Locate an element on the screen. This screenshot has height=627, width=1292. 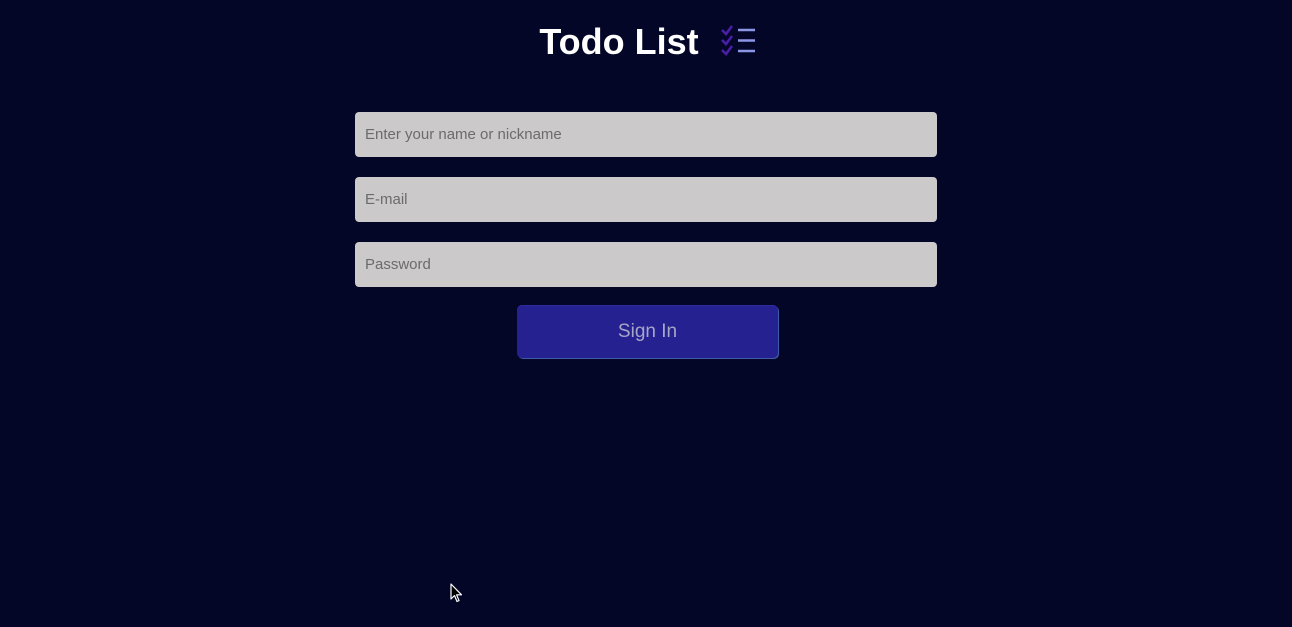
header: Todo List is located at coordinates (646, 42).